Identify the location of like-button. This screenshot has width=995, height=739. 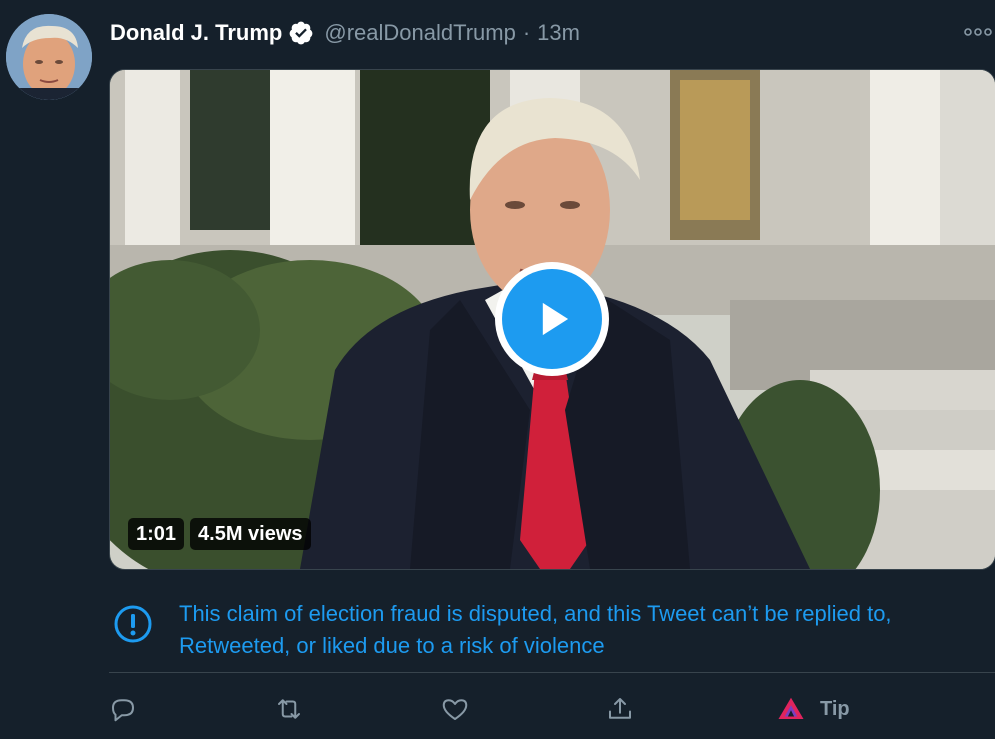
(455, 709).